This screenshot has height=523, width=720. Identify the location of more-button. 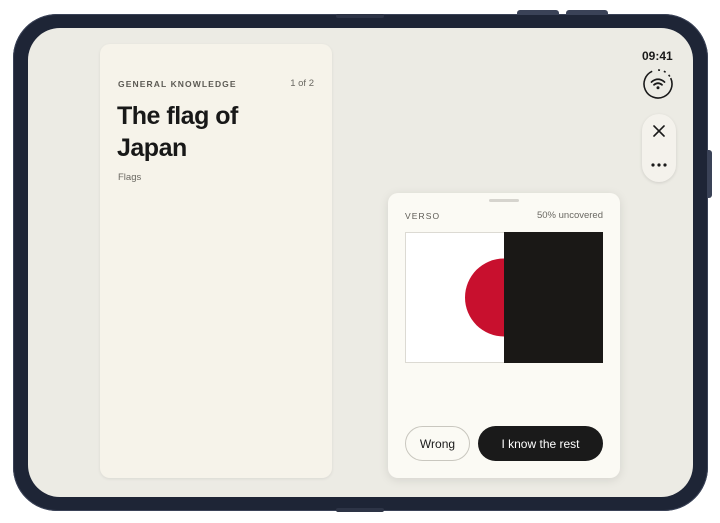
(659, 165).